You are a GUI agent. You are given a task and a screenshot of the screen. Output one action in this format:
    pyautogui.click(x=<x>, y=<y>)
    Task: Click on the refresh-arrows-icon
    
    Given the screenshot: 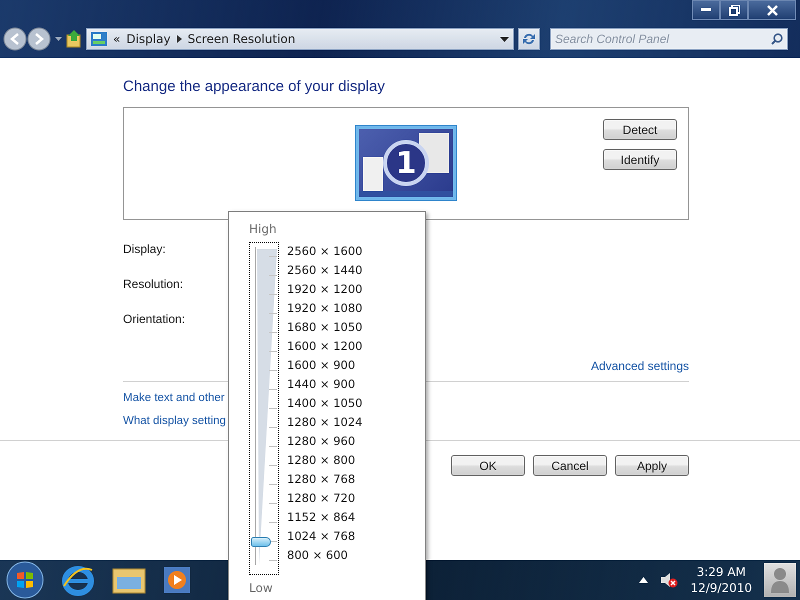 What is the action you would take?
    pyautogui.click(x=529, y=39)
    